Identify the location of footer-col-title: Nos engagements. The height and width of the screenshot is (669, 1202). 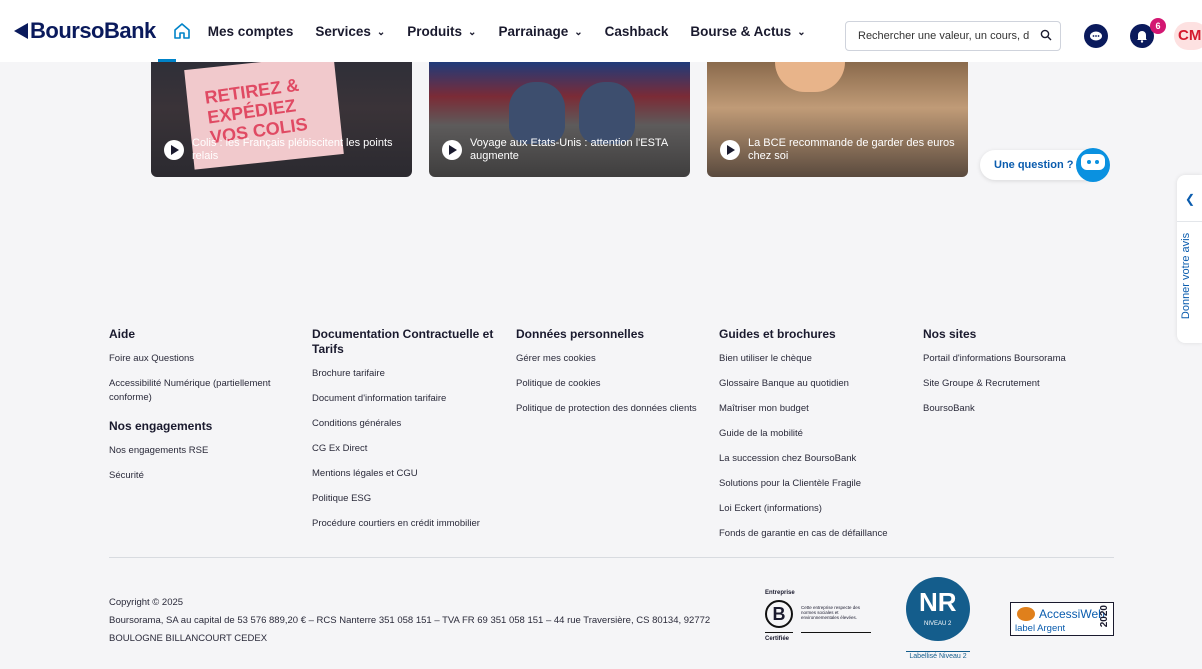
(161, 426).